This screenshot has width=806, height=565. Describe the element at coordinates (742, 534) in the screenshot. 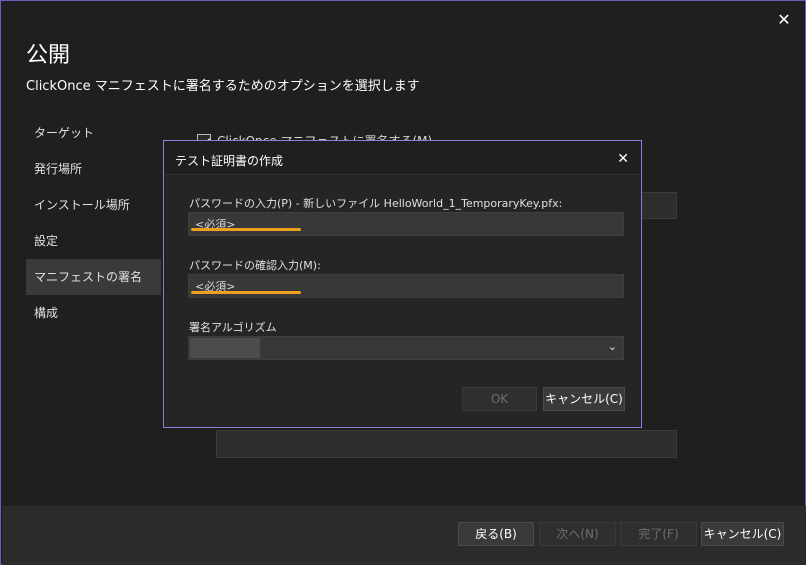

I see `wizard-cancel-button: キャンセル(C)` at that location.